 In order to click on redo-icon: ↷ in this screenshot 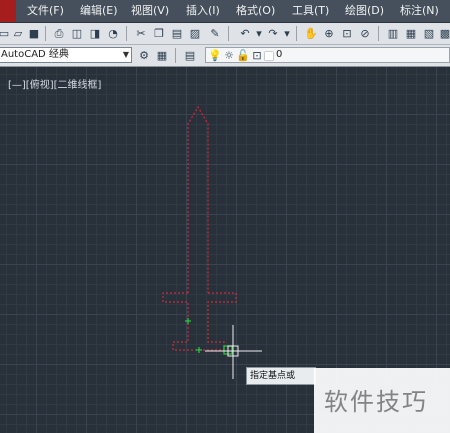, I will do `click(273, 33)`.